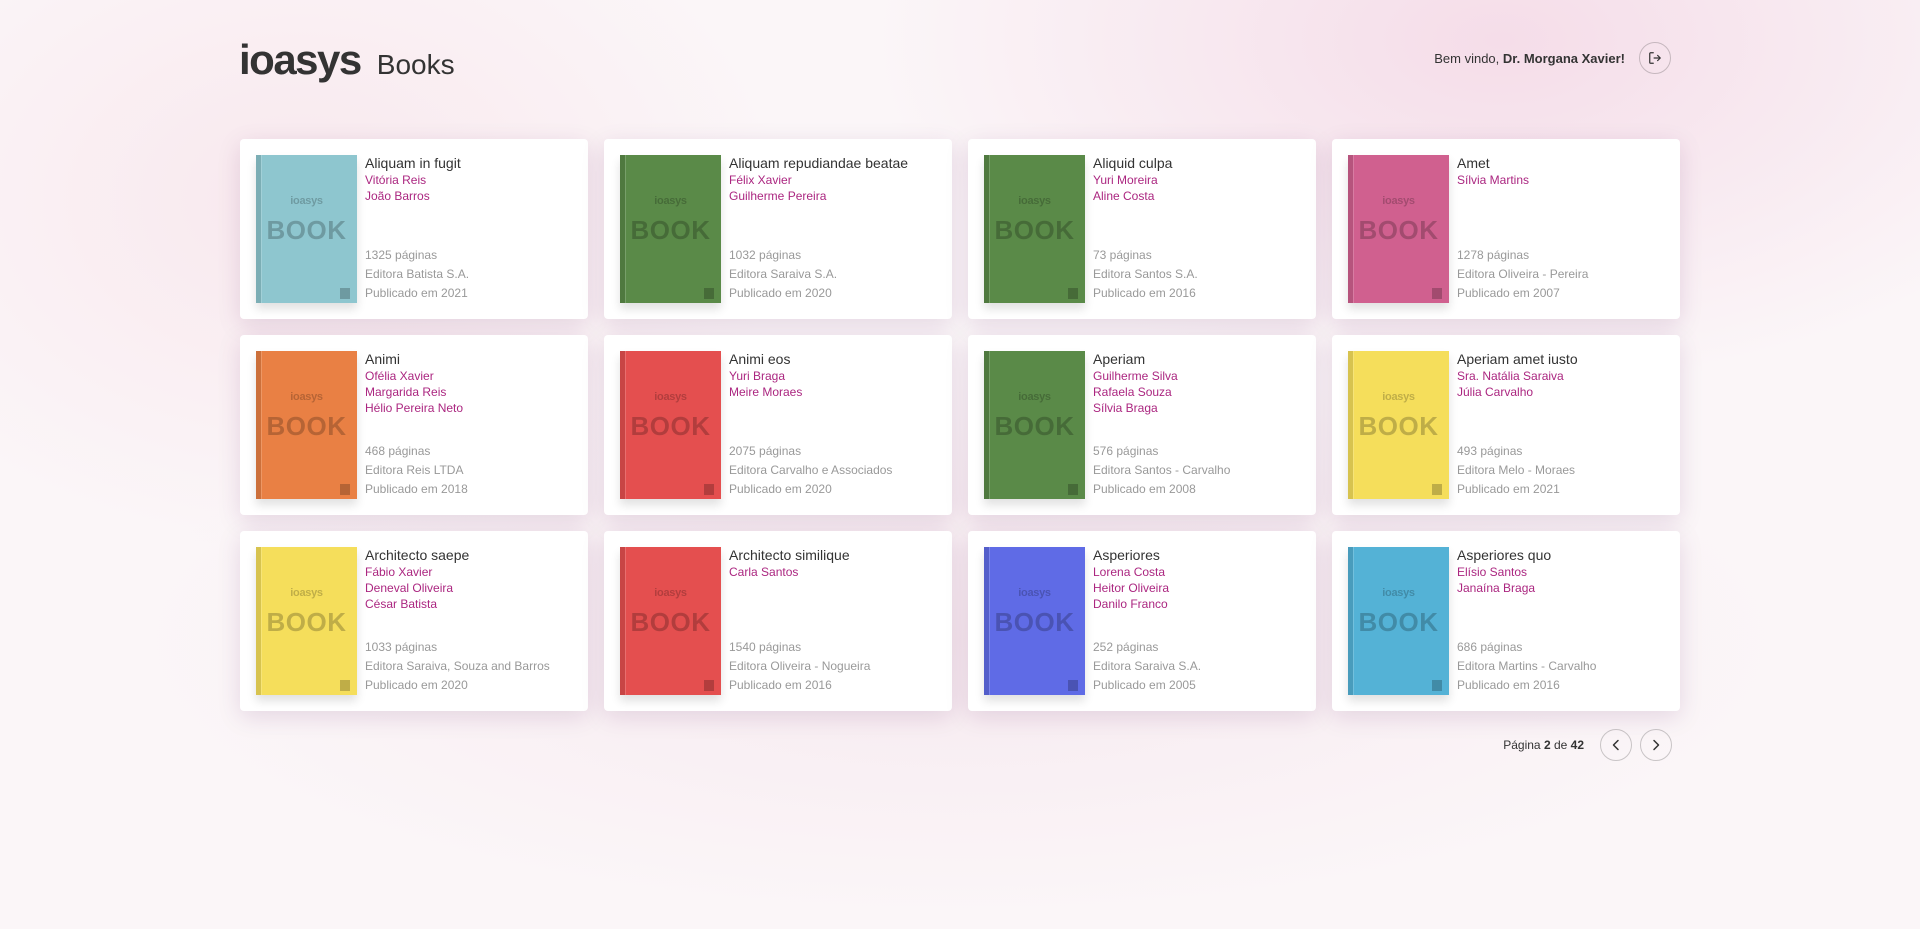  I want to click on book-author: Fábio Xavier, so click(399, 572).